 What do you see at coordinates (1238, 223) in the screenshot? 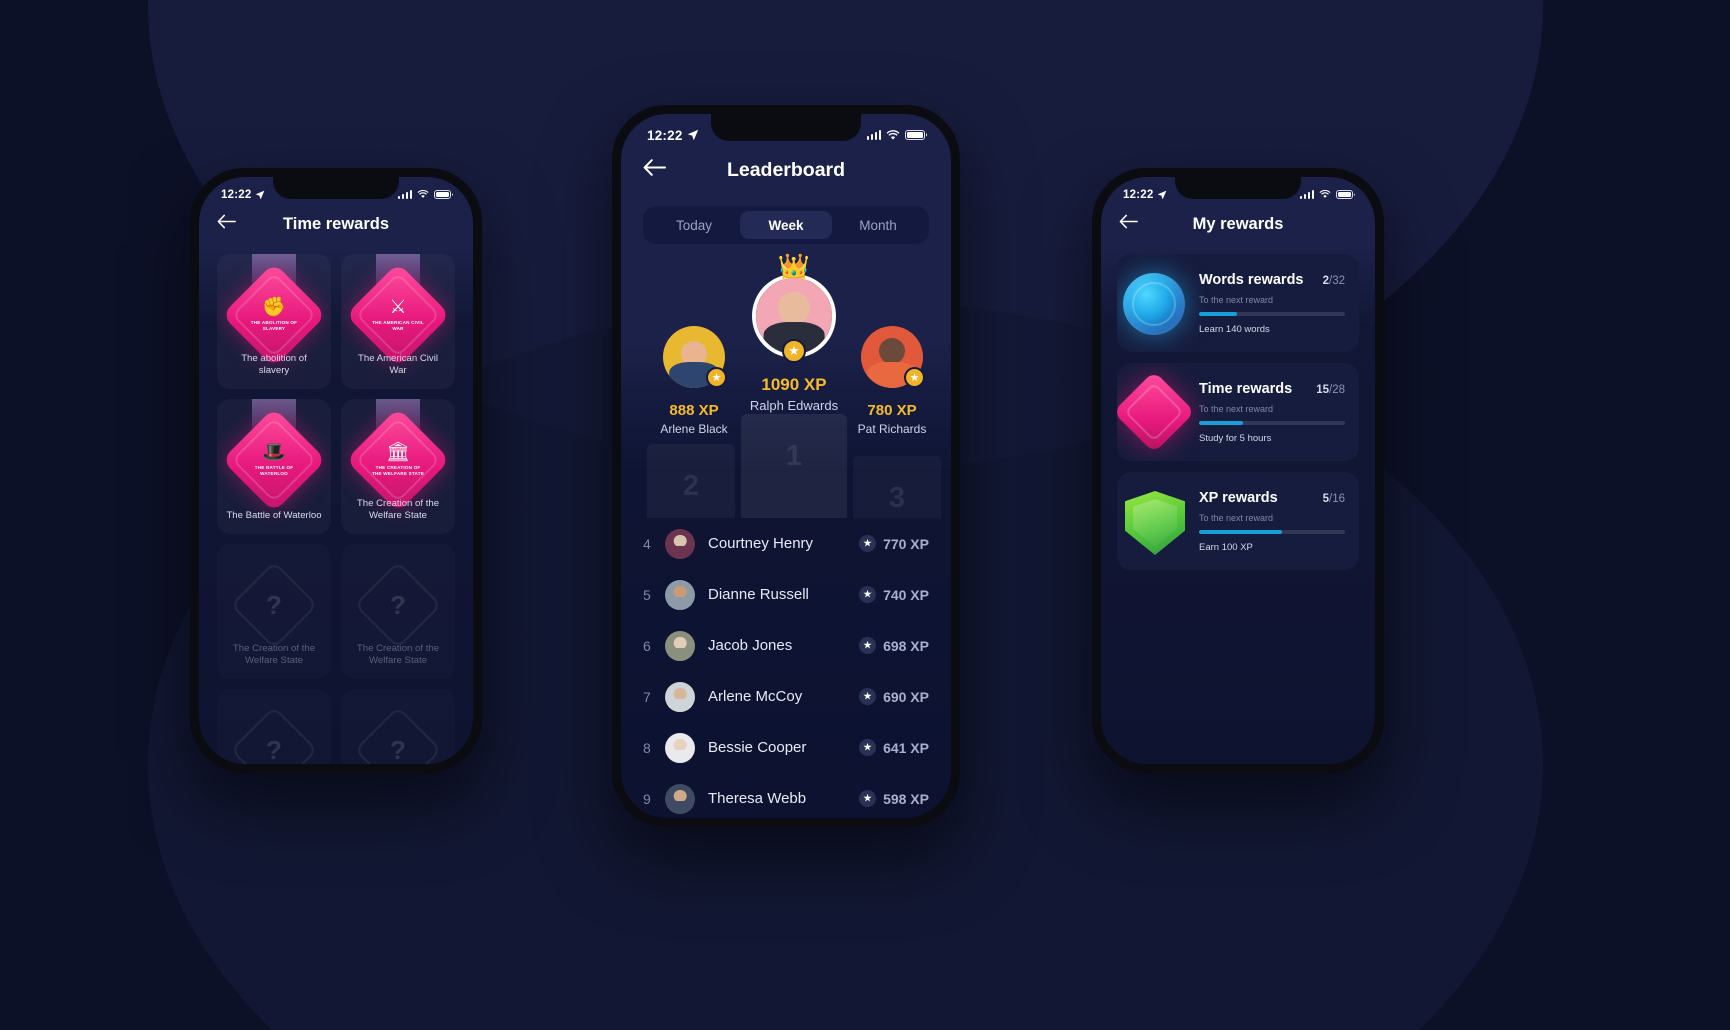
I see `page-title: My rewards` at bounding box center [1238, 223].